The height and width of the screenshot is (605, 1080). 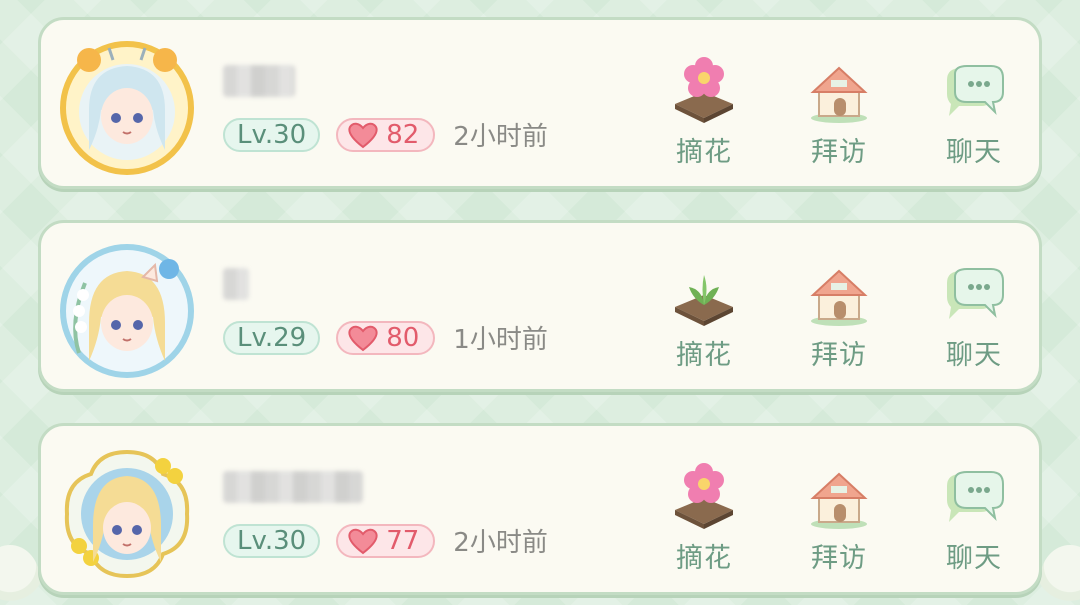 I want to click on sprout-plot-icon, so click(x=704, y=300).